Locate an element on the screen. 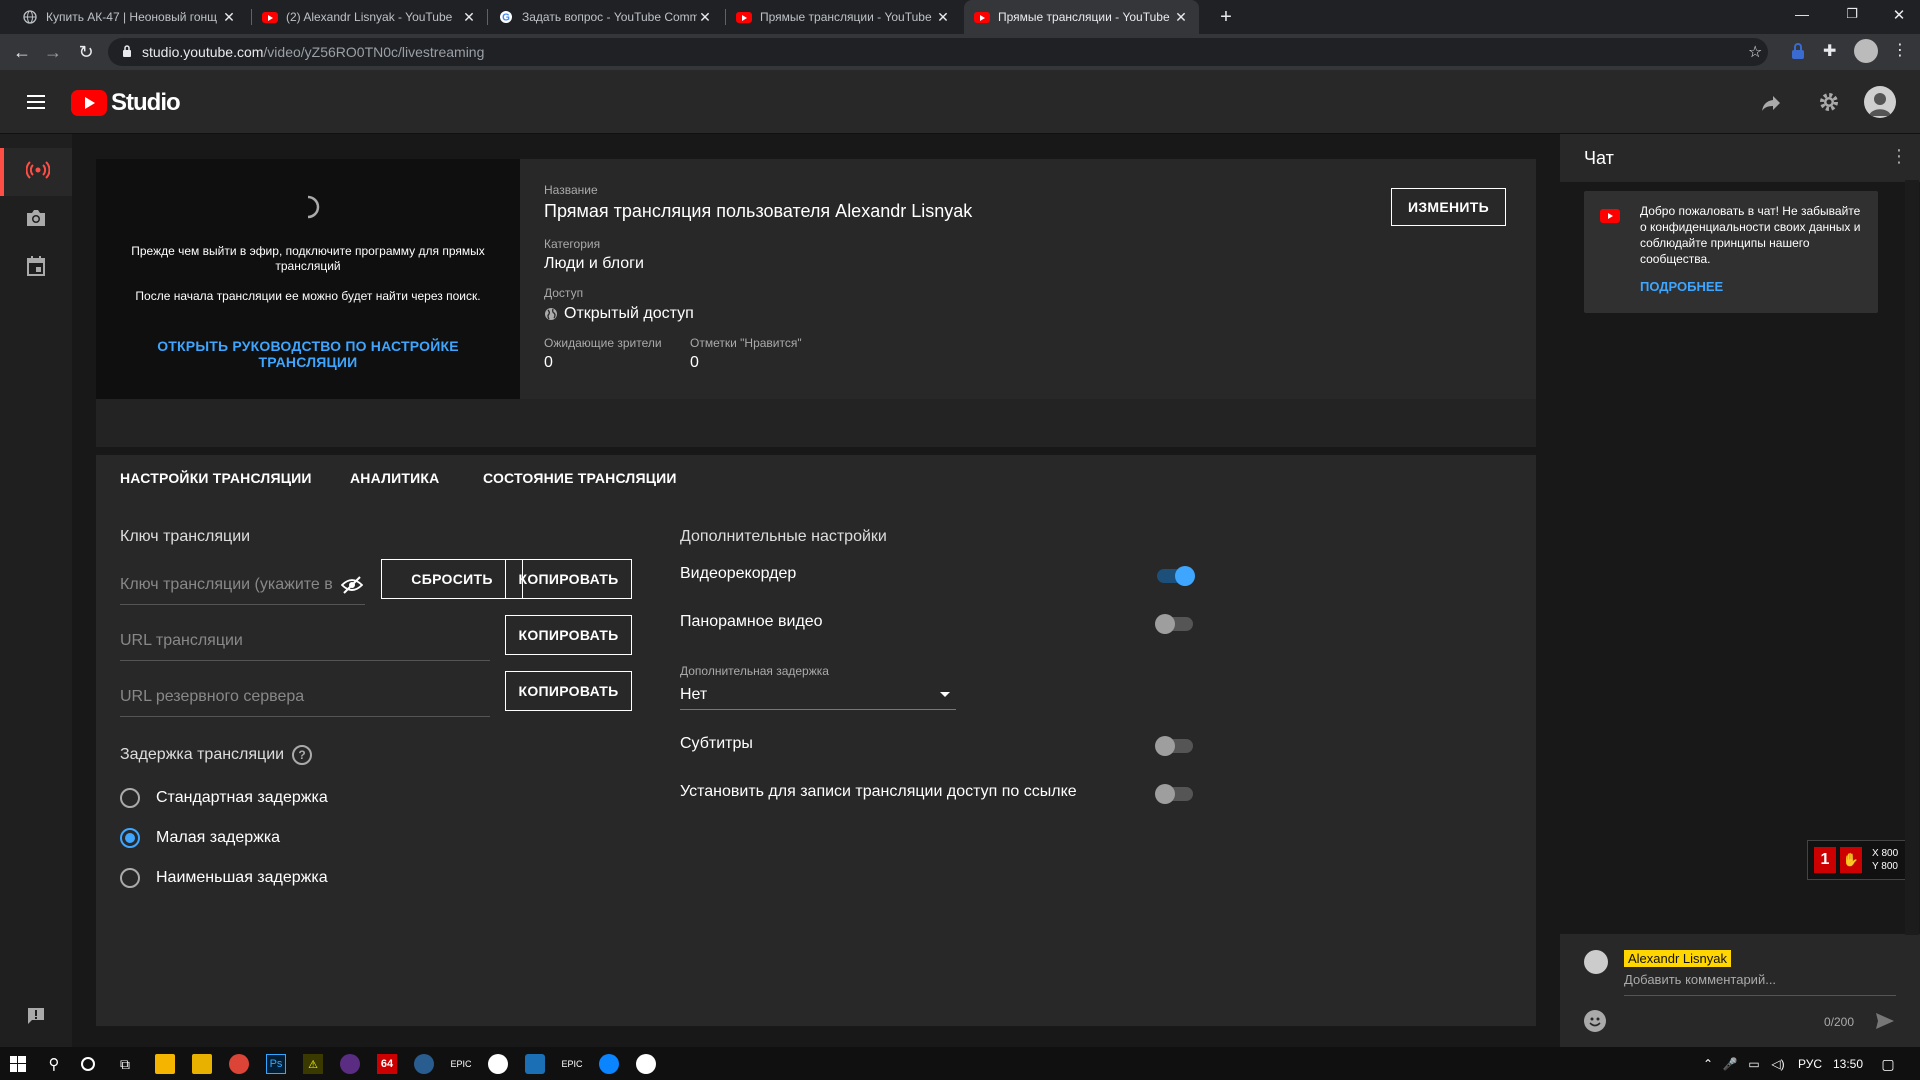 Image resolution: width=1920 pixels, height=1080 pixels. app-blue-circle-icon is located at coordinates (424, 1064).